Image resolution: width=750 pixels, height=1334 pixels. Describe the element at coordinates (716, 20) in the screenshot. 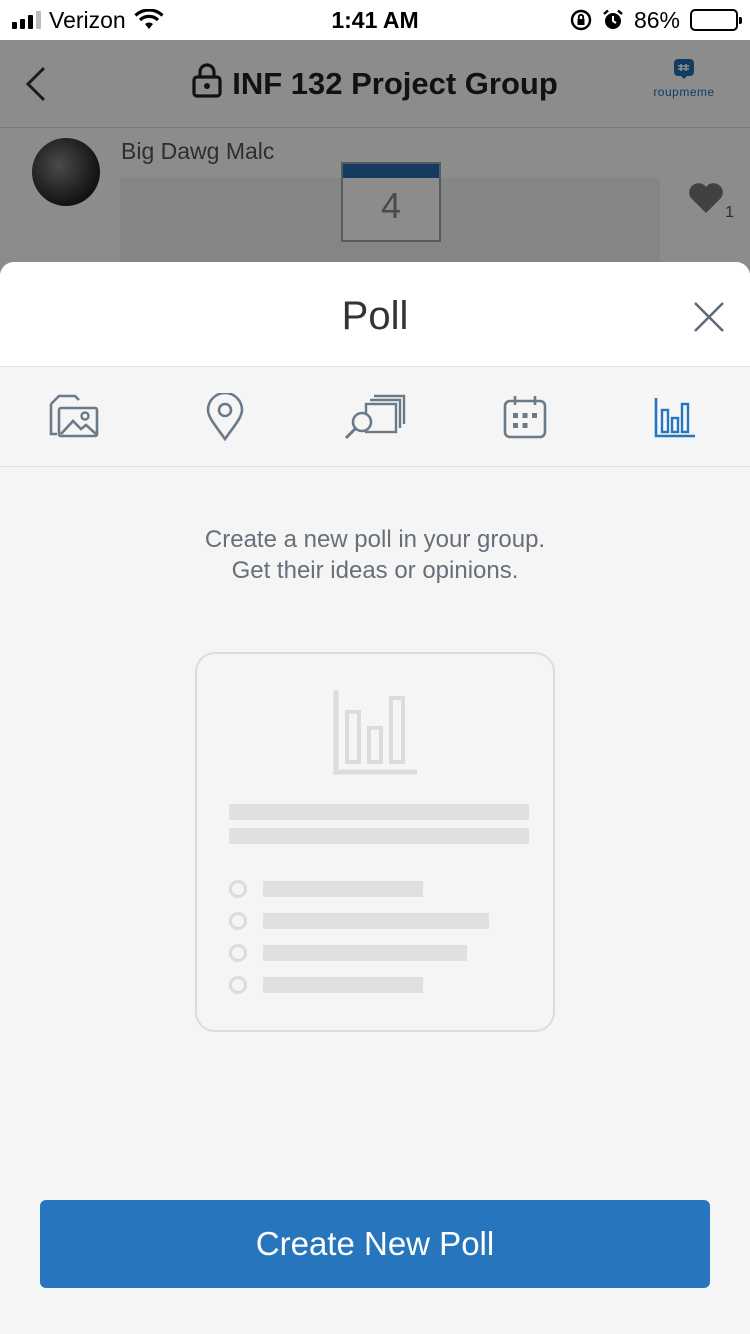

I see `battery-icon` at that location.